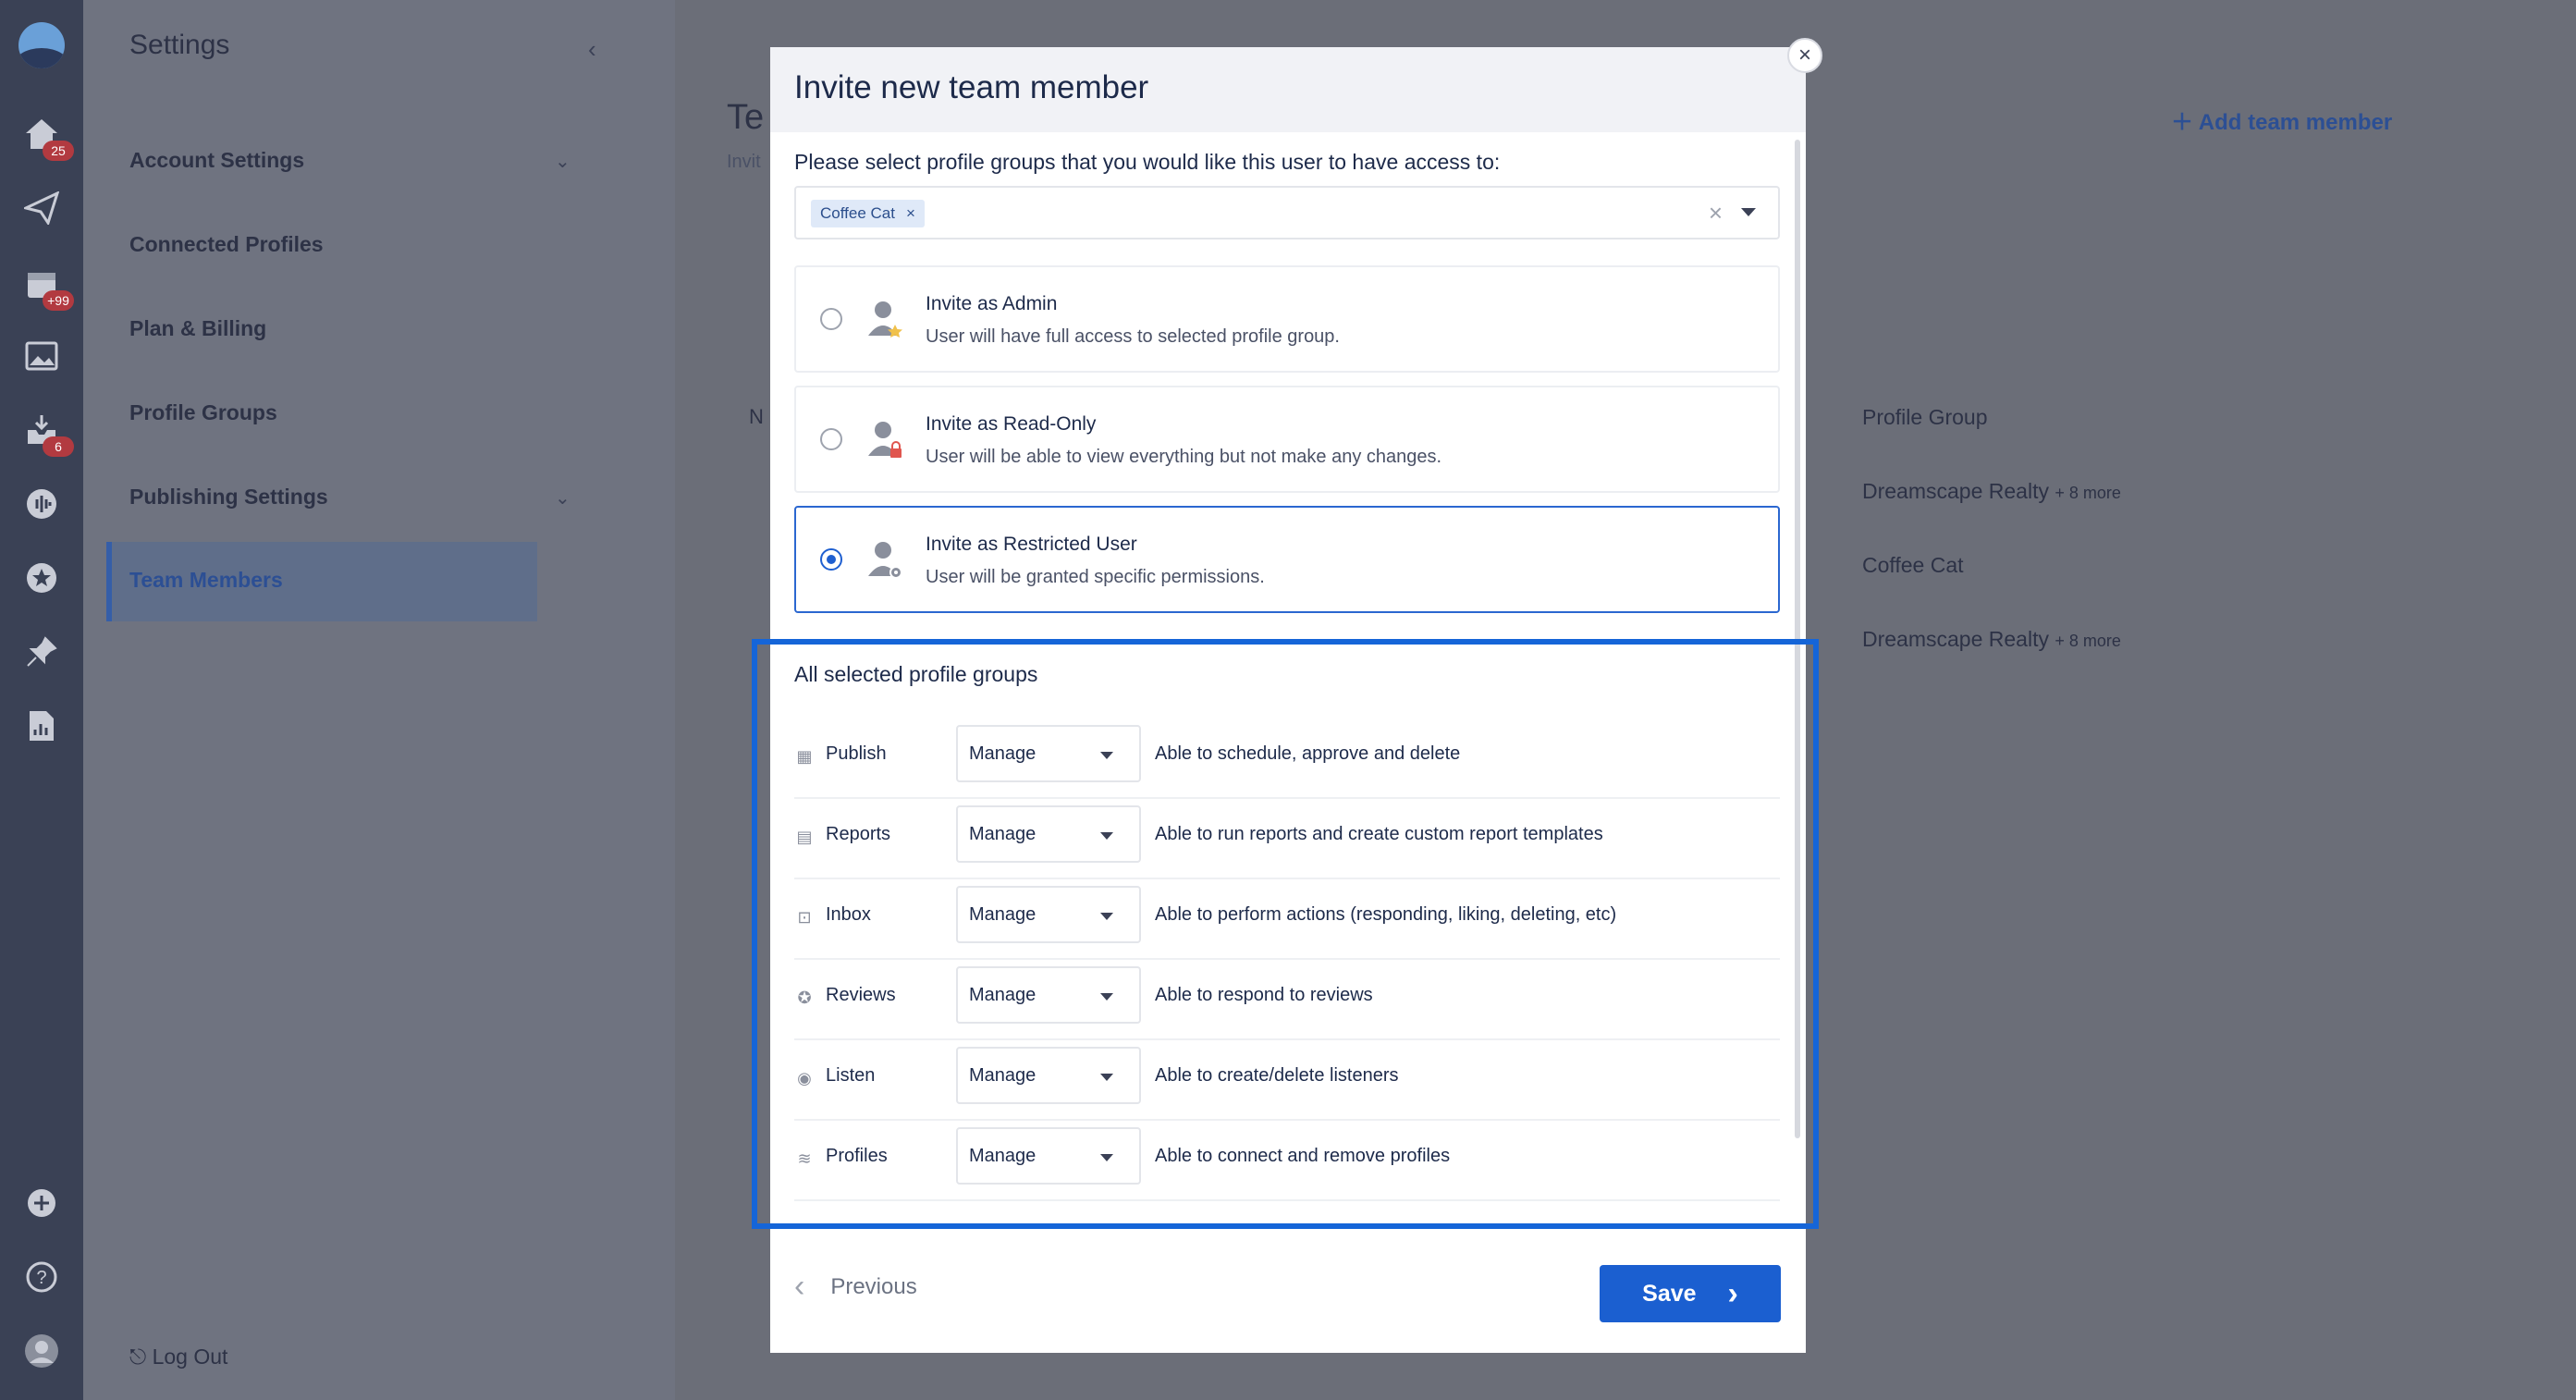 Image resolution: width=2576 pixels, height=1400 pixels. I want to click on add-icon, so click(41, 1203).